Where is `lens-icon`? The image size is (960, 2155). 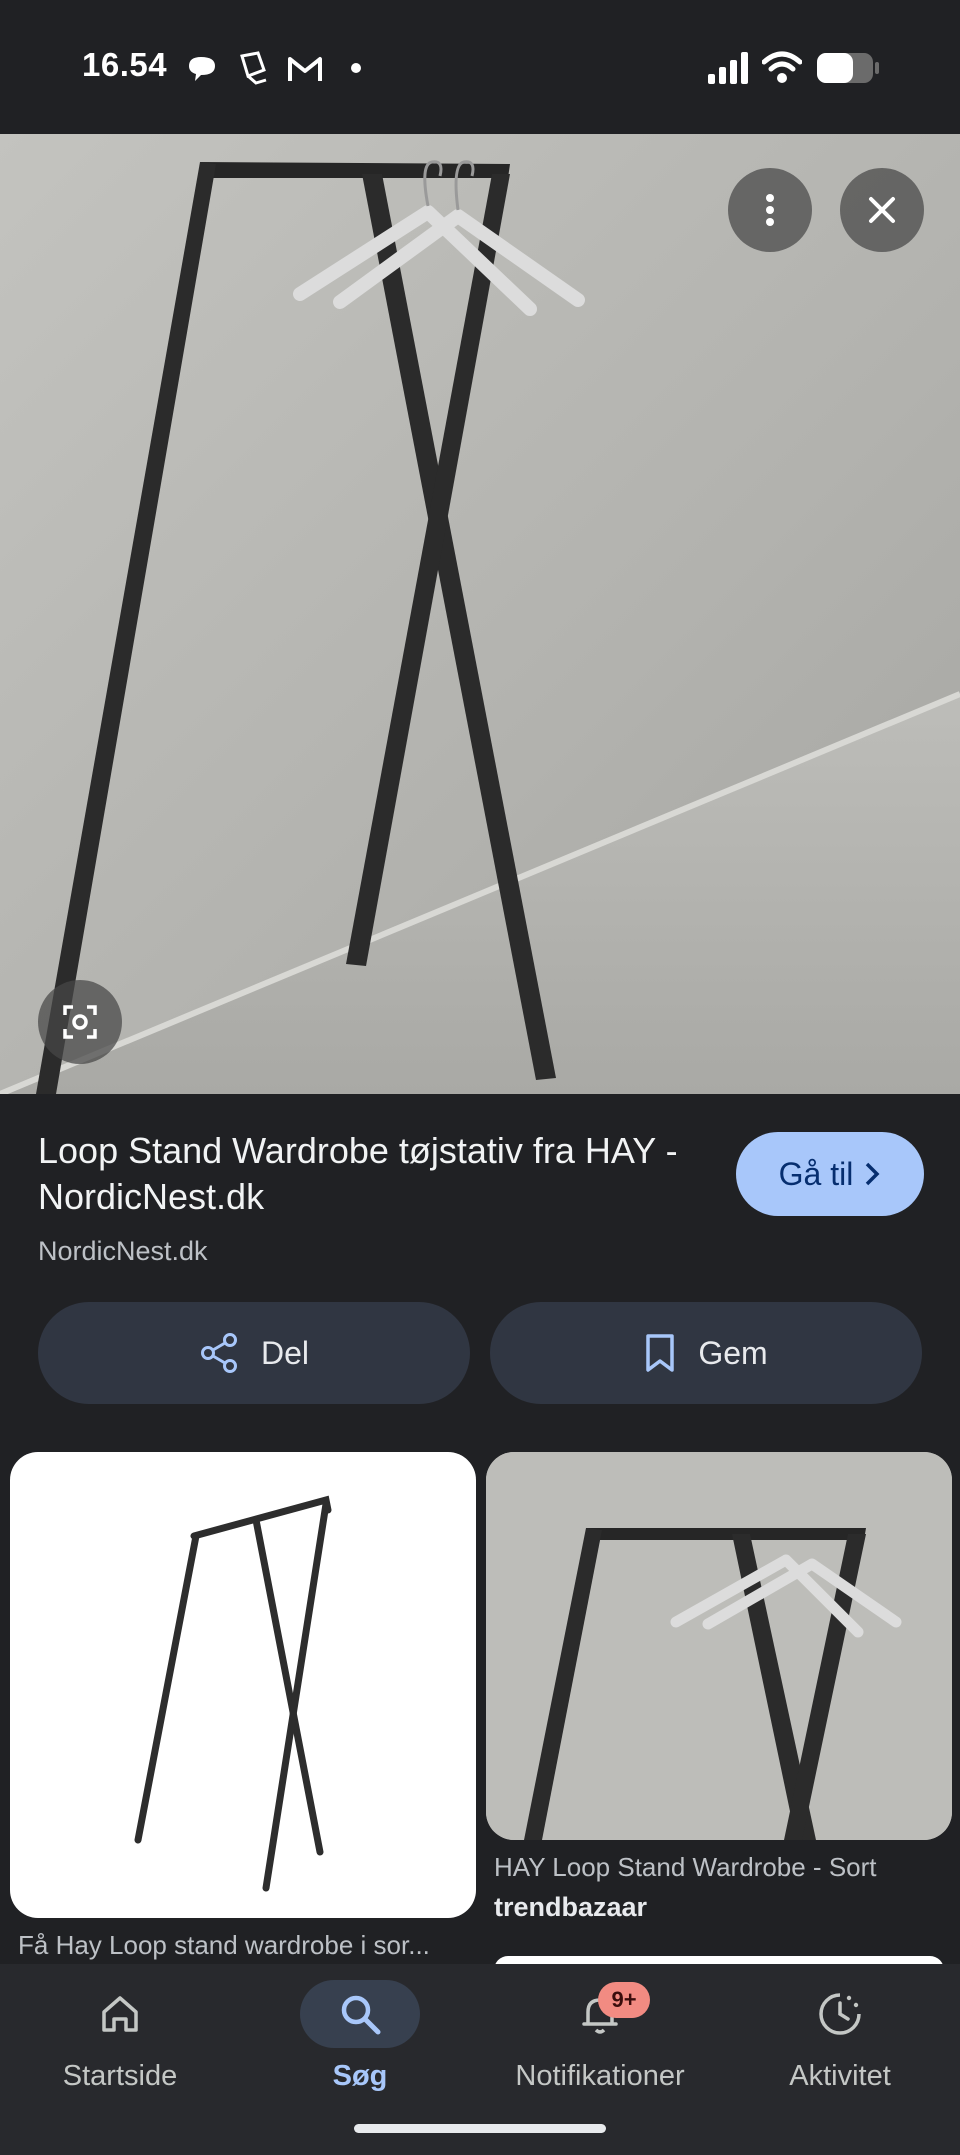
lens-icon is located at coordinates (80, 1022).